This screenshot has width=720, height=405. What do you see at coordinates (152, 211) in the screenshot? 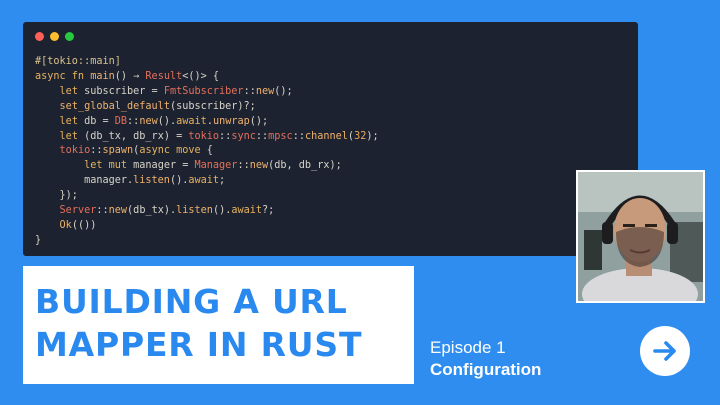
I see `code-token: (db_tx).` at bounding box center [152, 211].